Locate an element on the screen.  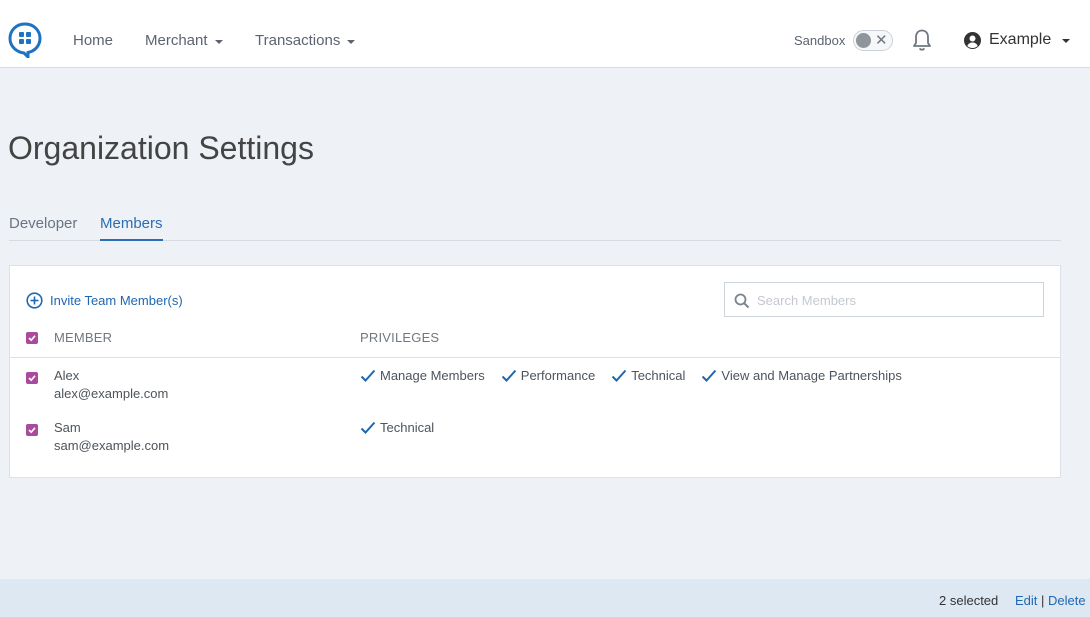
nav-home-label: Home is located at coordinates (93, 40).